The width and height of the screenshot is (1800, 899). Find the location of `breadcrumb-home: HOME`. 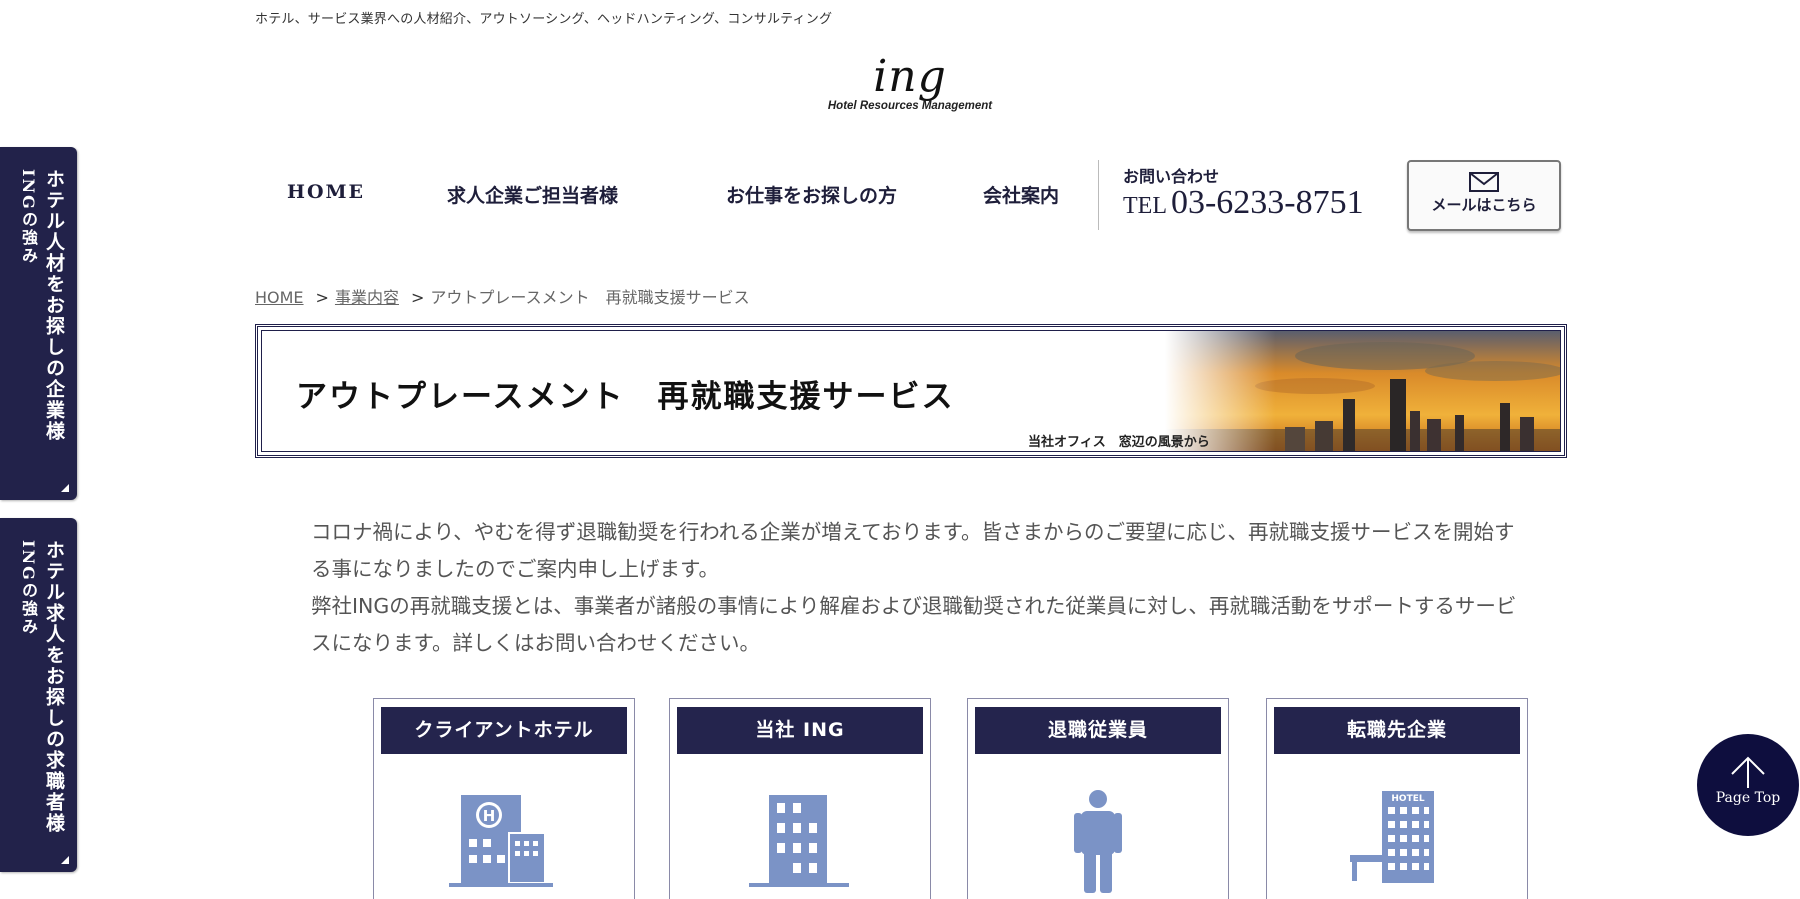

breadcrumb-home: HOME is located at coordinates (279, 297).